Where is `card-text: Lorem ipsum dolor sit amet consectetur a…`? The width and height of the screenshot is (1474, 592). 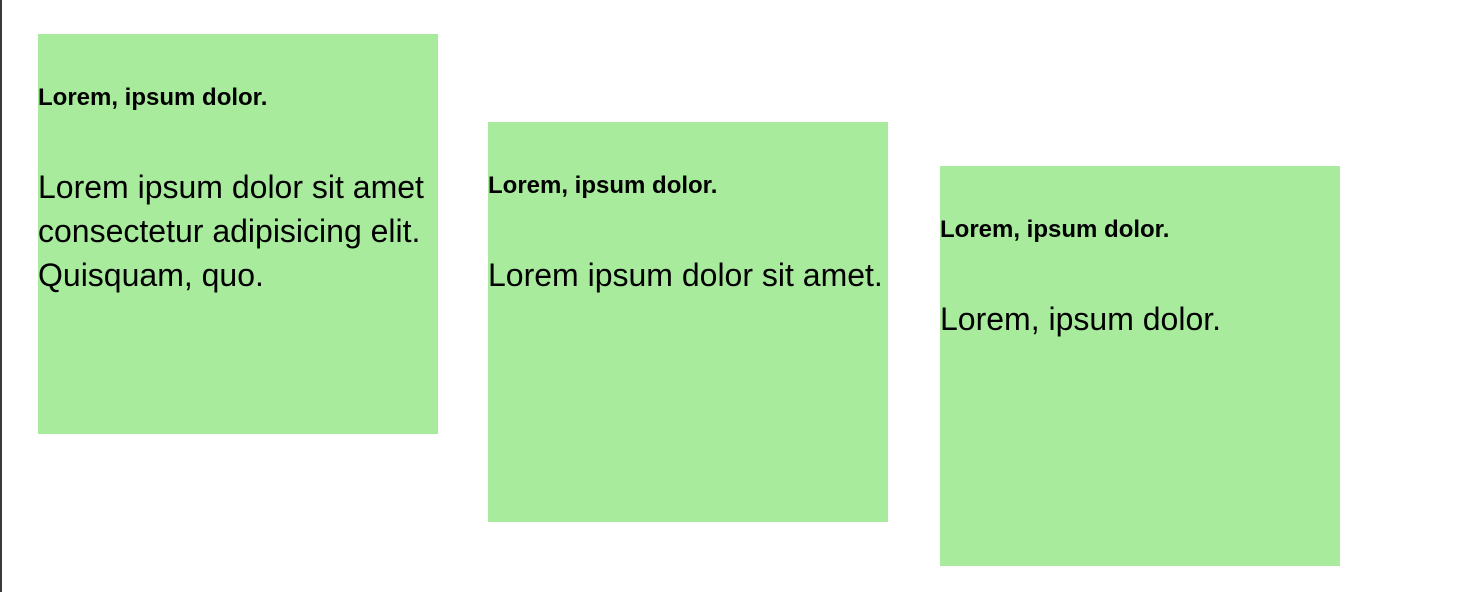 card-text: Lorem ipsum dolor sit amet consectetur a… is located at coordinates (231, 231).